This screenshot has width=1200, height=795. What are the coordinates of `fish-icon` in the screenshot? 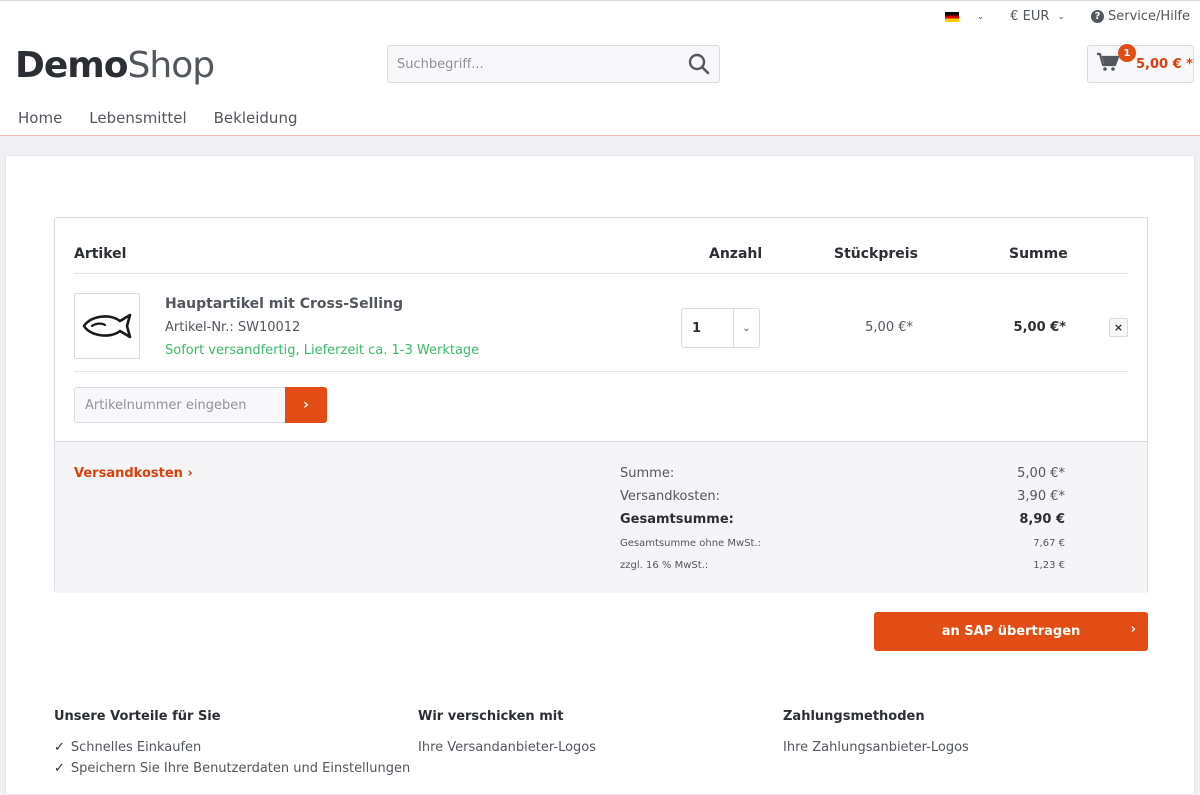 It's located at (107, 326).